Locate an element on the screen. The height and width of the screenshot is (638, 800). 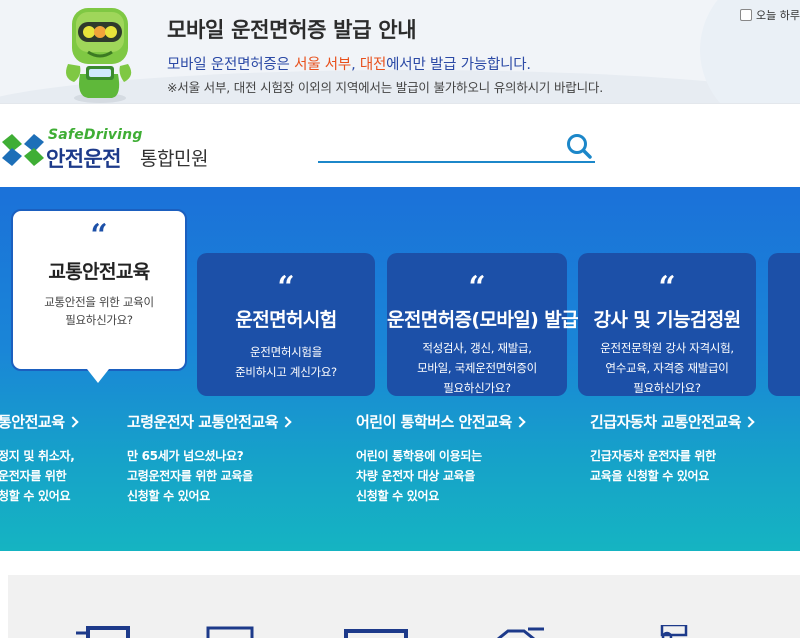
course-title: 긴급자동차 교통안전교육 is located at coordinates (672, 421).